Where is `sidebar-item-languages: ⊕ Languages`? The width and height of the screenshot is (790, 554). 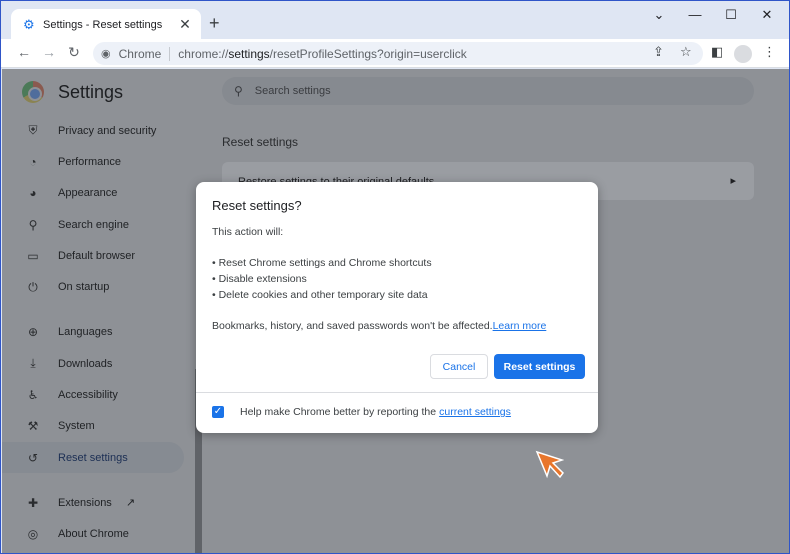 sidebar-item-languages: ⊕ Languages is located at coordinates (102, 332).